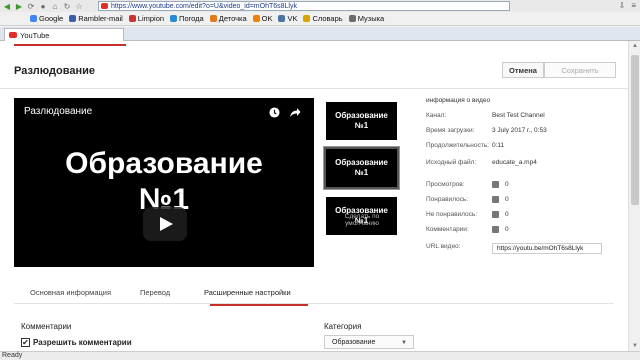  I want to click on thumbs-up-icon, so click(495, 199).